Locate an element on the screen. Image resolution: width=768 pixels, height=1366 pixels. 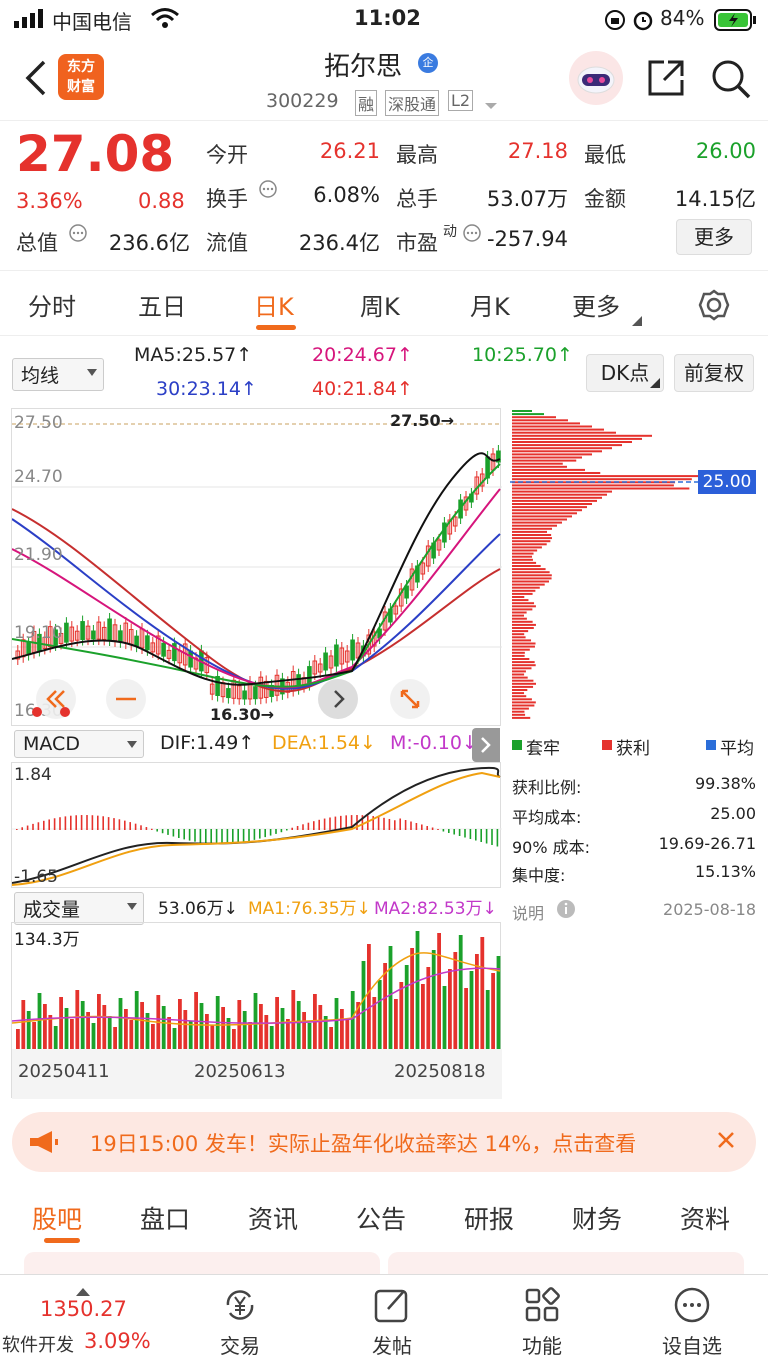
tab-more: 更多 is located at coordinates (596, 304).